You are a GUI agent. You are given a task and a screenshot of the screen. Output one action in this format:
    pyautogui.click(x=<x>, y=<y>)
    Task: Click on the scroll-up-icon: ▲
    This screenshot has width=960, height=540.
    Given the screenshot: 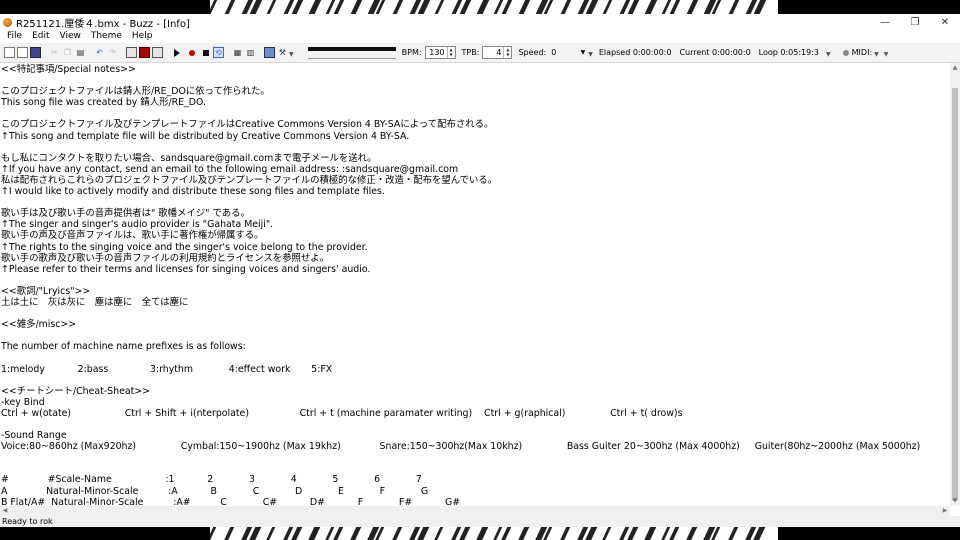 What is the action you would take?
    pyautogui.click(x=955, y=68)
    